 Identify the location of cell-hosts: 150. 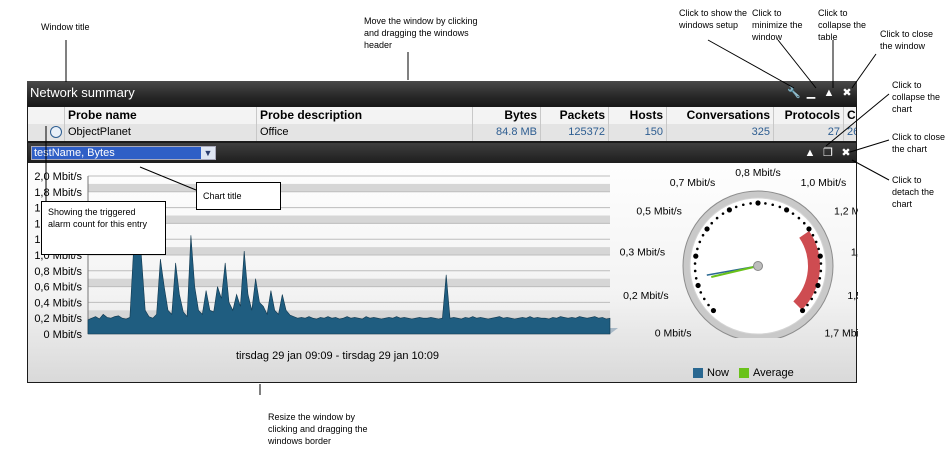
(638, 132).